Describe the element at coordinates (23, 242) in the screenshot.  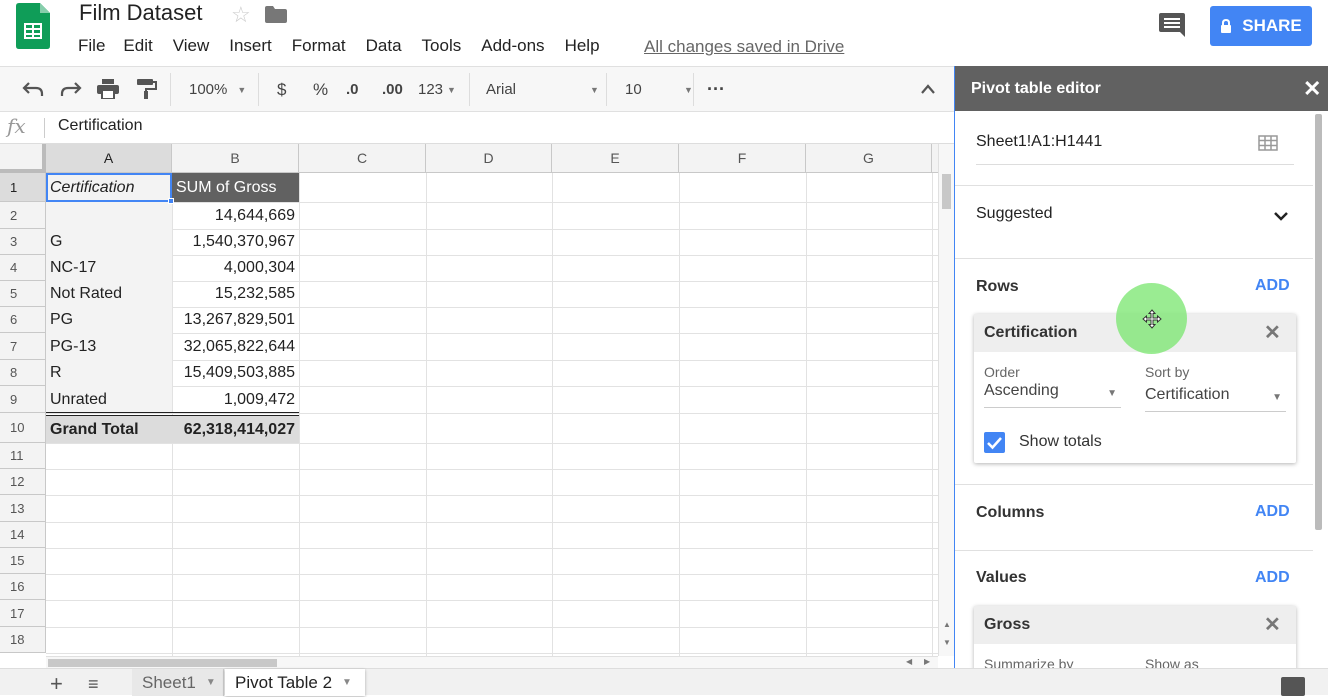
I see `row-header-3: 3` at that location.